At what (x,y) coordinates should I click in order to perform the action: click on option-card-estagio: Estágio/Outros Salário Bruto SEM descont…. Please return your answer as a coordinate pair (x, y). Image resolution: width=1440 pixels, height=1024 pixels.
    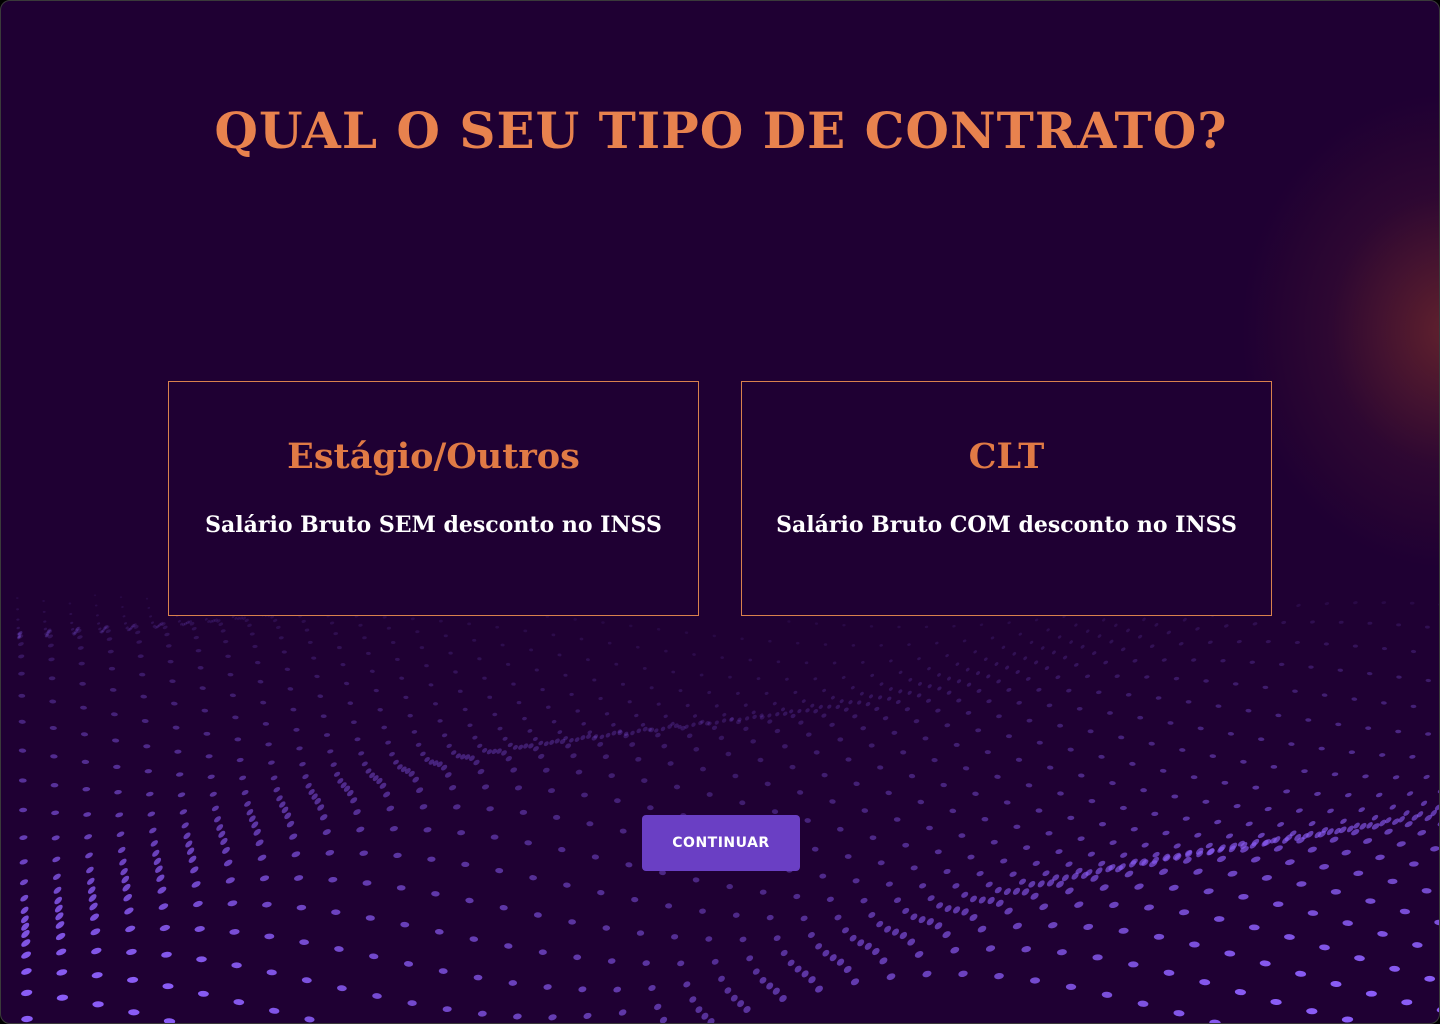
    Looking at the image, I should click on (433, 498).